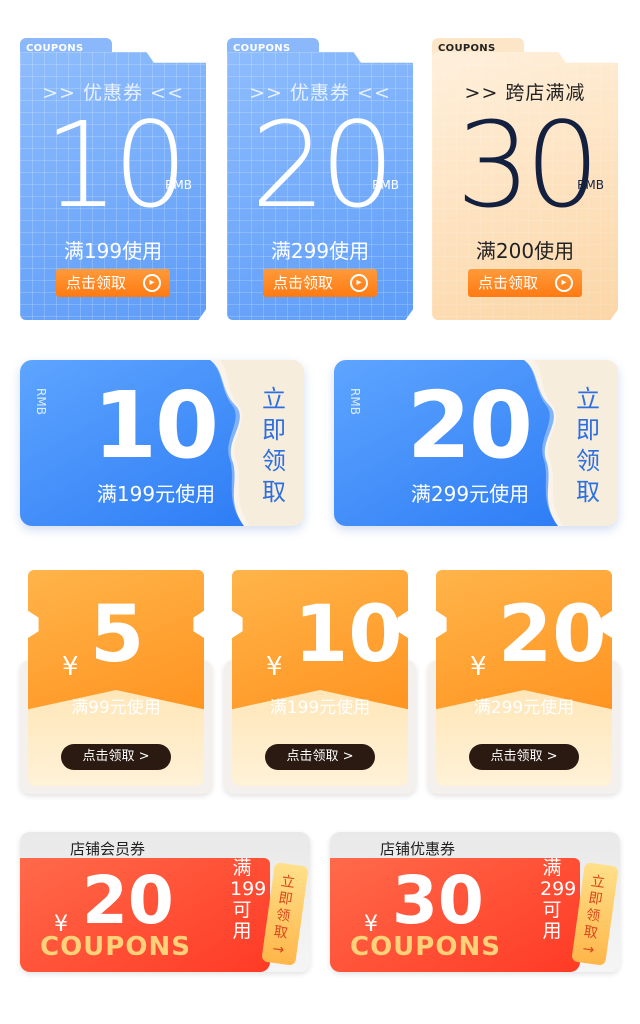  Describe the element at coordinates (116, 708) in the screenshot. I see `usage-condition: 满99元使用` at that location.